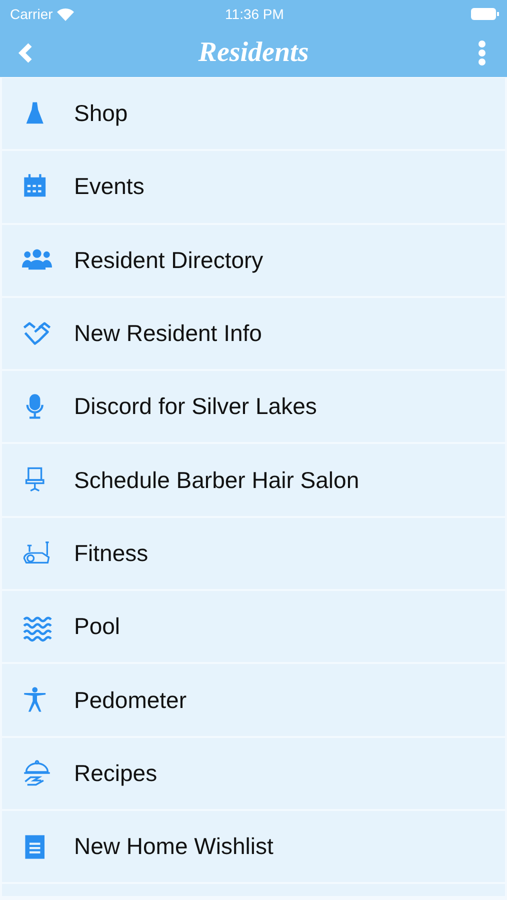  What do you see at coordinates (253, 52) in the screenshot?
I see `screen-title: Residents` at bounding box center [253, 52].